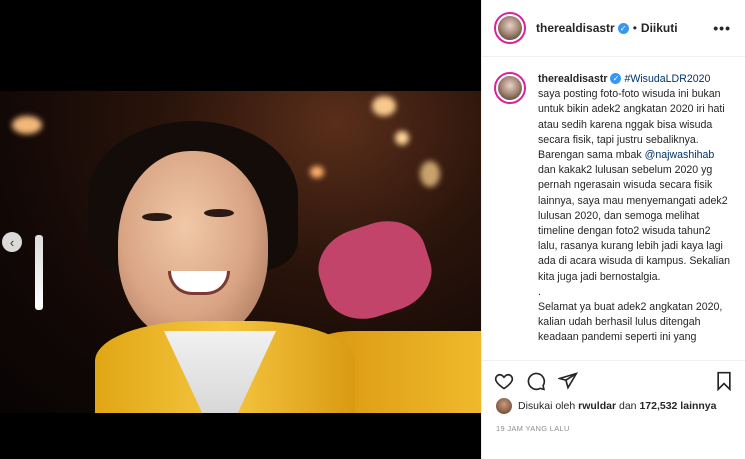  Describe the element at coordinates (533, 428) in the screenshot. I see `post-timestamp: 19 JAM YANG LALU` at that location.